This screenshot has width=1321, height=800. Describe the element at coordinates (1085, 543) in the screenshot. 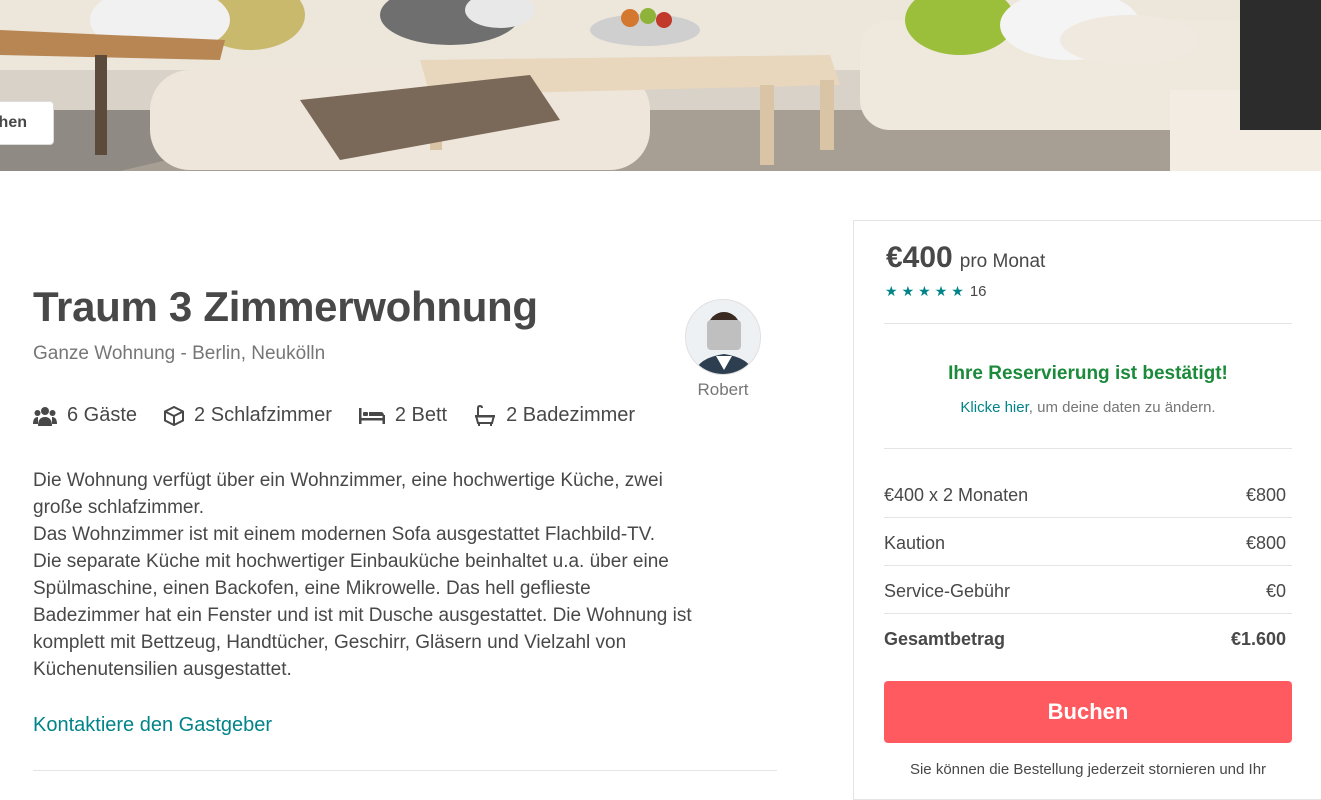

I see `price-line-deposit: Kaution €800` at that location.